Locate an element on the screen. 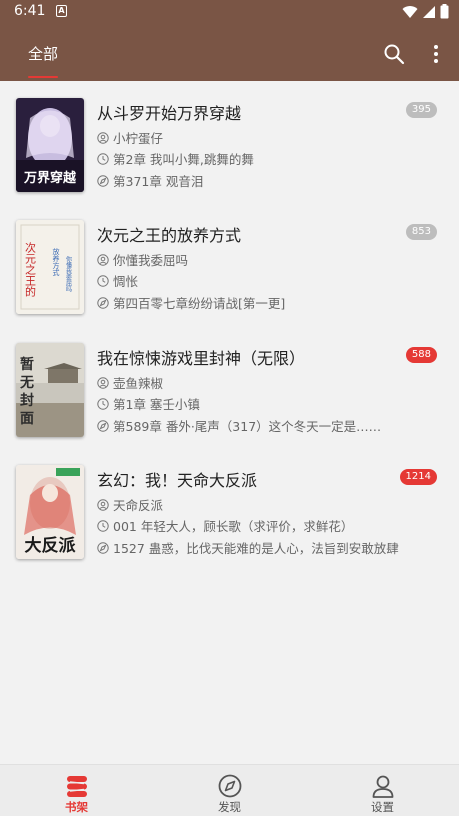 This screenshot has height=816, width=459. book-last-read-text: 第1章 塞壬小镇 is located at coordinates (156, 404).